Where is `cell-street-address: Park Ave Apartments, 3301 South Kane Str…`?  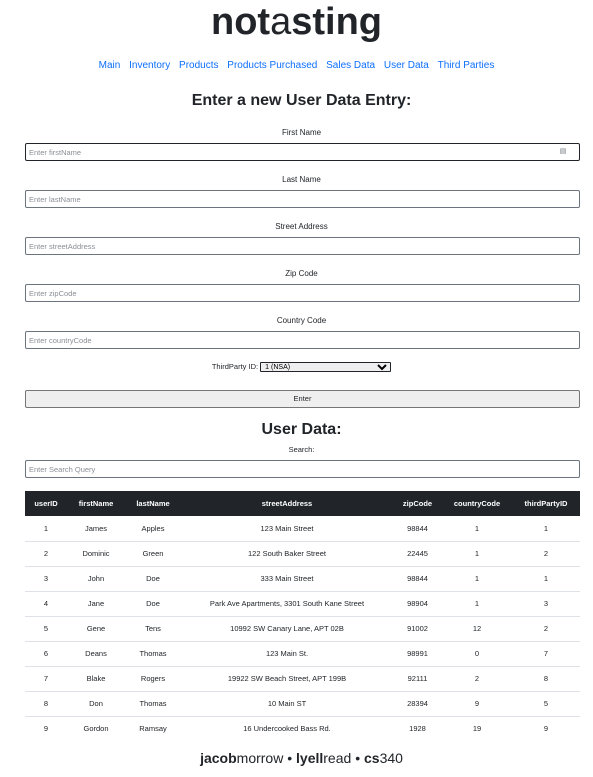
cell-street-address: Park Ave Apartments, 3301 South Kane Str… is located at coordinates (287, 604).